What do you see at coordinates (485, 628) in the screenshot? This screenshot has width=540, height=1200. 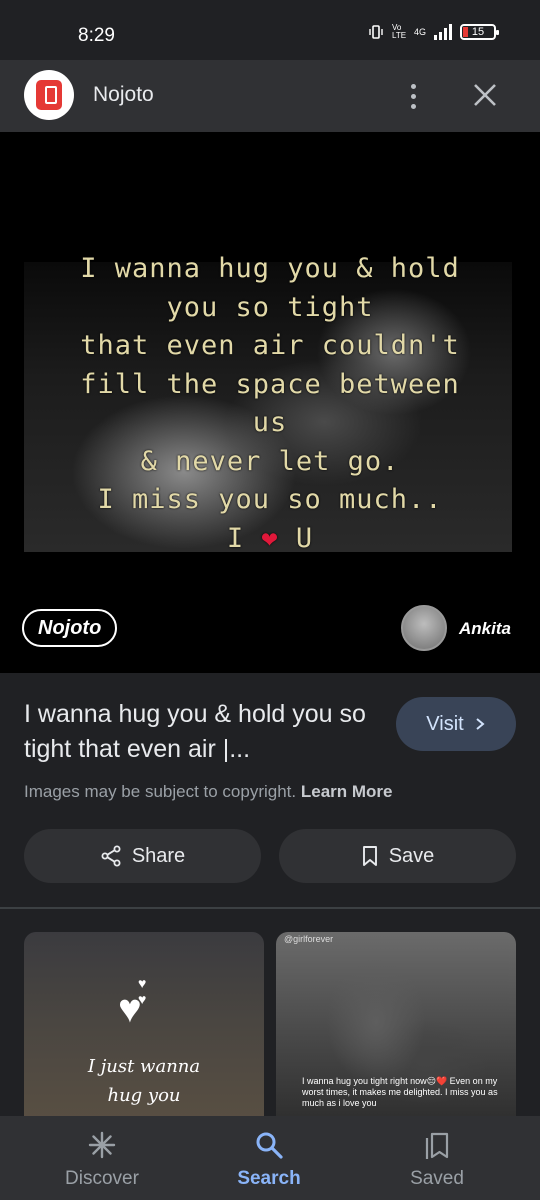 I see `author-name: Ankita` at bounding box center [485, 628].